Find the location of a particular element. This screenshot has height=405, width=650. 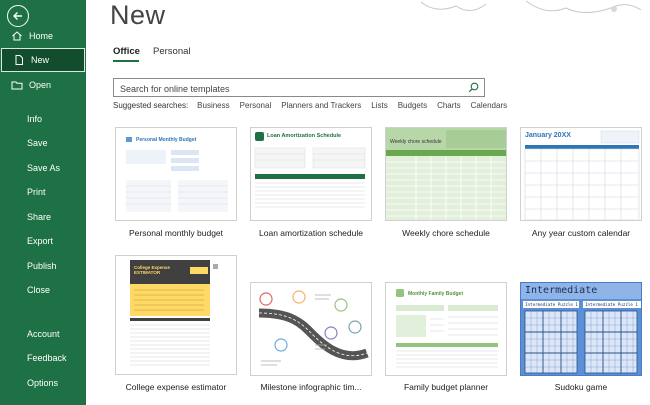

suggested-lists: Lists is located at coordinates (379, 105).